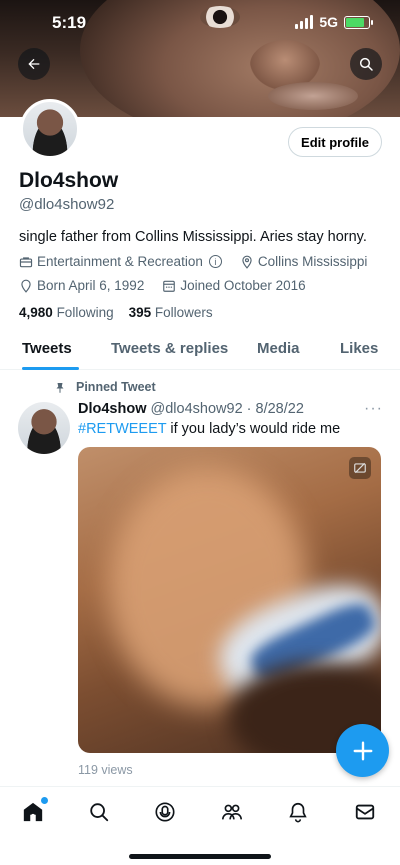 The height and width of the screenshot is (865, 400). I want to click on status-indicators: 5G, so click(334, 22).